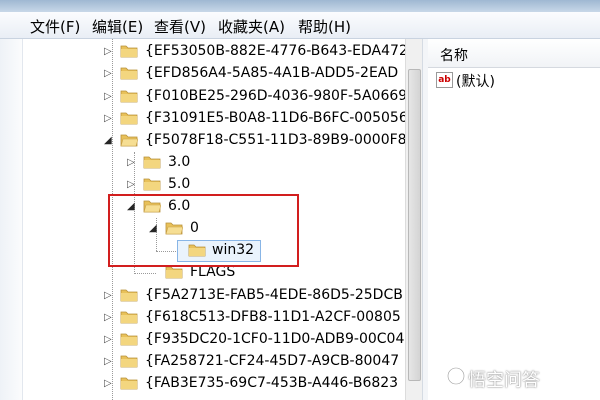  I want to click on tree-item: ▷ {EF53050B-882E-4776-B643-EDA472, so click(203, 52).